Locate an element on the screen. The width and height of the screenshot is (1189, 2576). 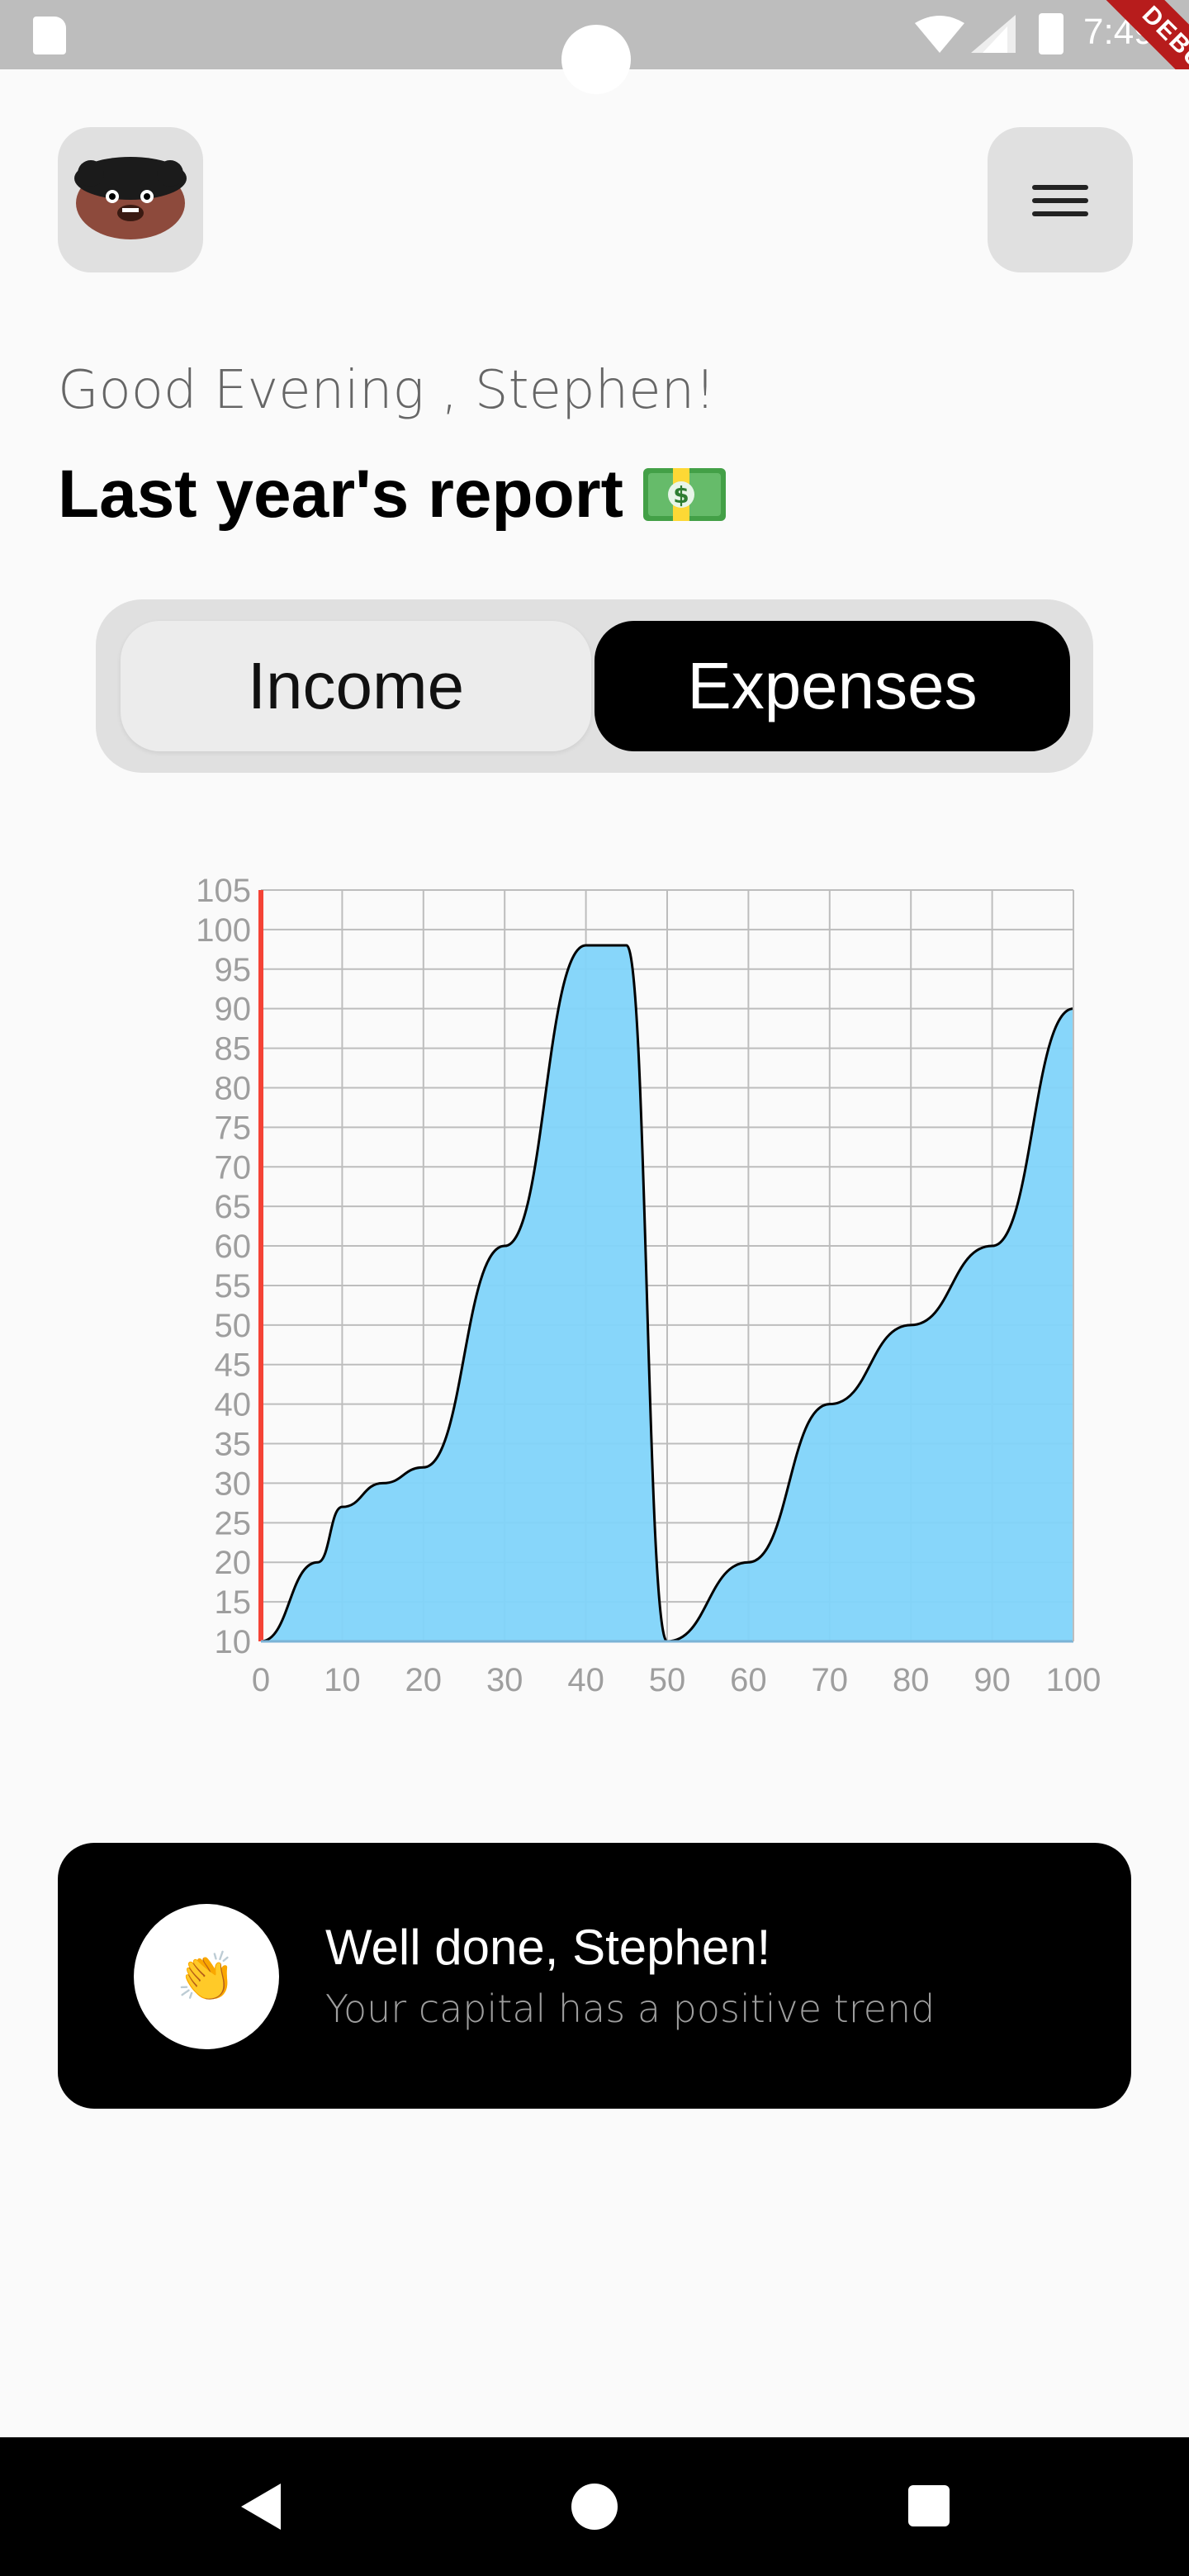
y-tick-label: 10 is located at coordinates (233, 1642).